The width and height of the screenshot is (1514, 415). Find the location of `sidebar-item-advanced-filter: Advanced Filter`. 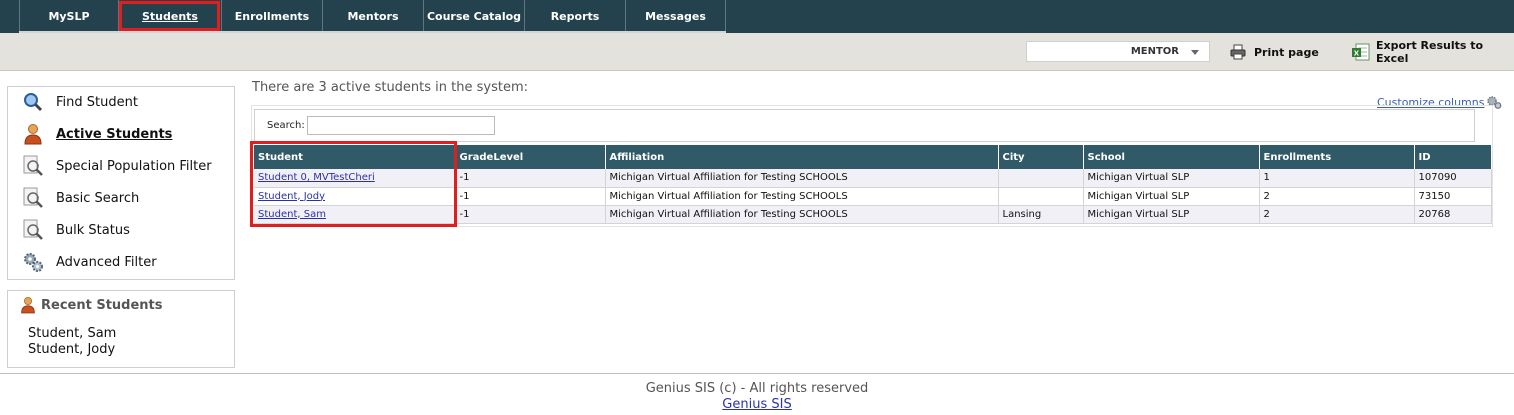

sidebar-item-advanced-filter: Advanced Filter is located at coordinates (89, 262).